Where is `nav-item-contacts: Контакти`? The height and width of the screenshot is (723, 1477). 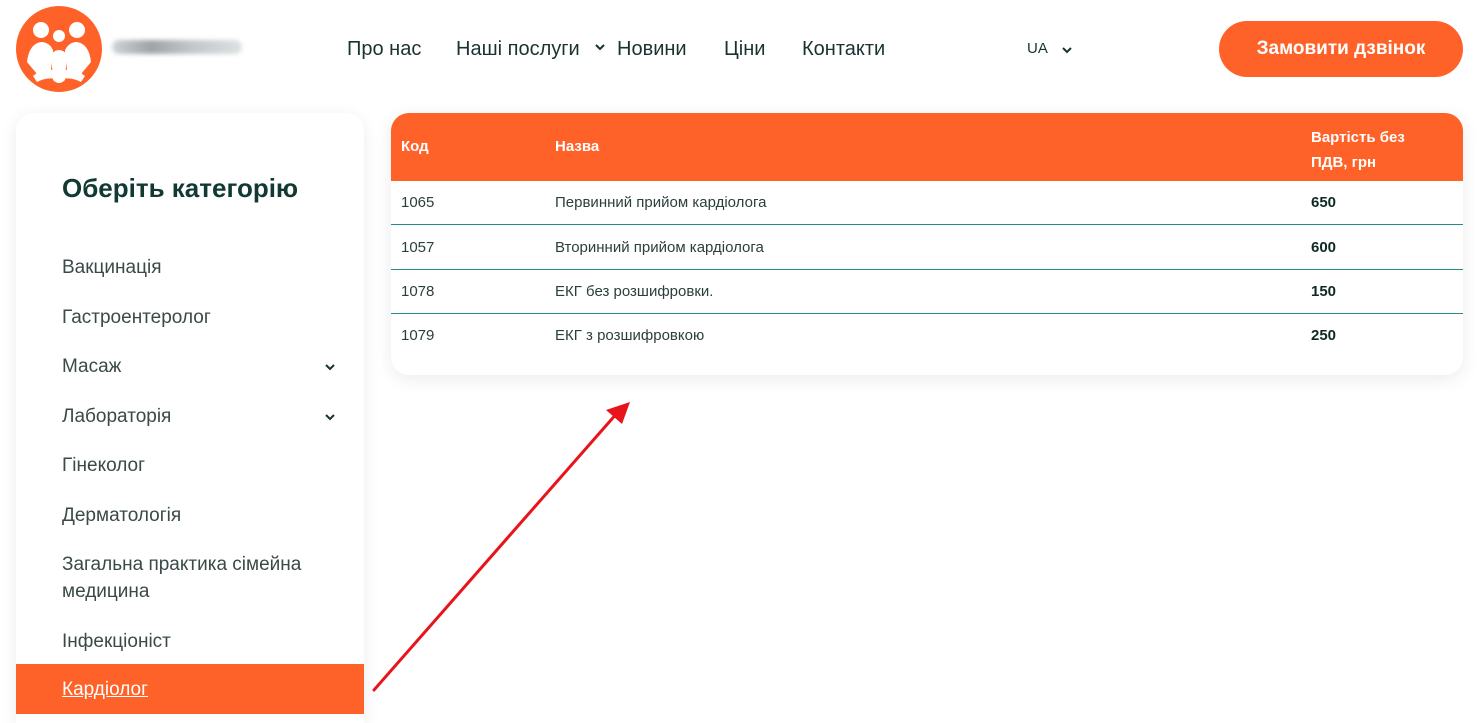
nav-item-contacts: Контакти is located at coordinates (843, 49).